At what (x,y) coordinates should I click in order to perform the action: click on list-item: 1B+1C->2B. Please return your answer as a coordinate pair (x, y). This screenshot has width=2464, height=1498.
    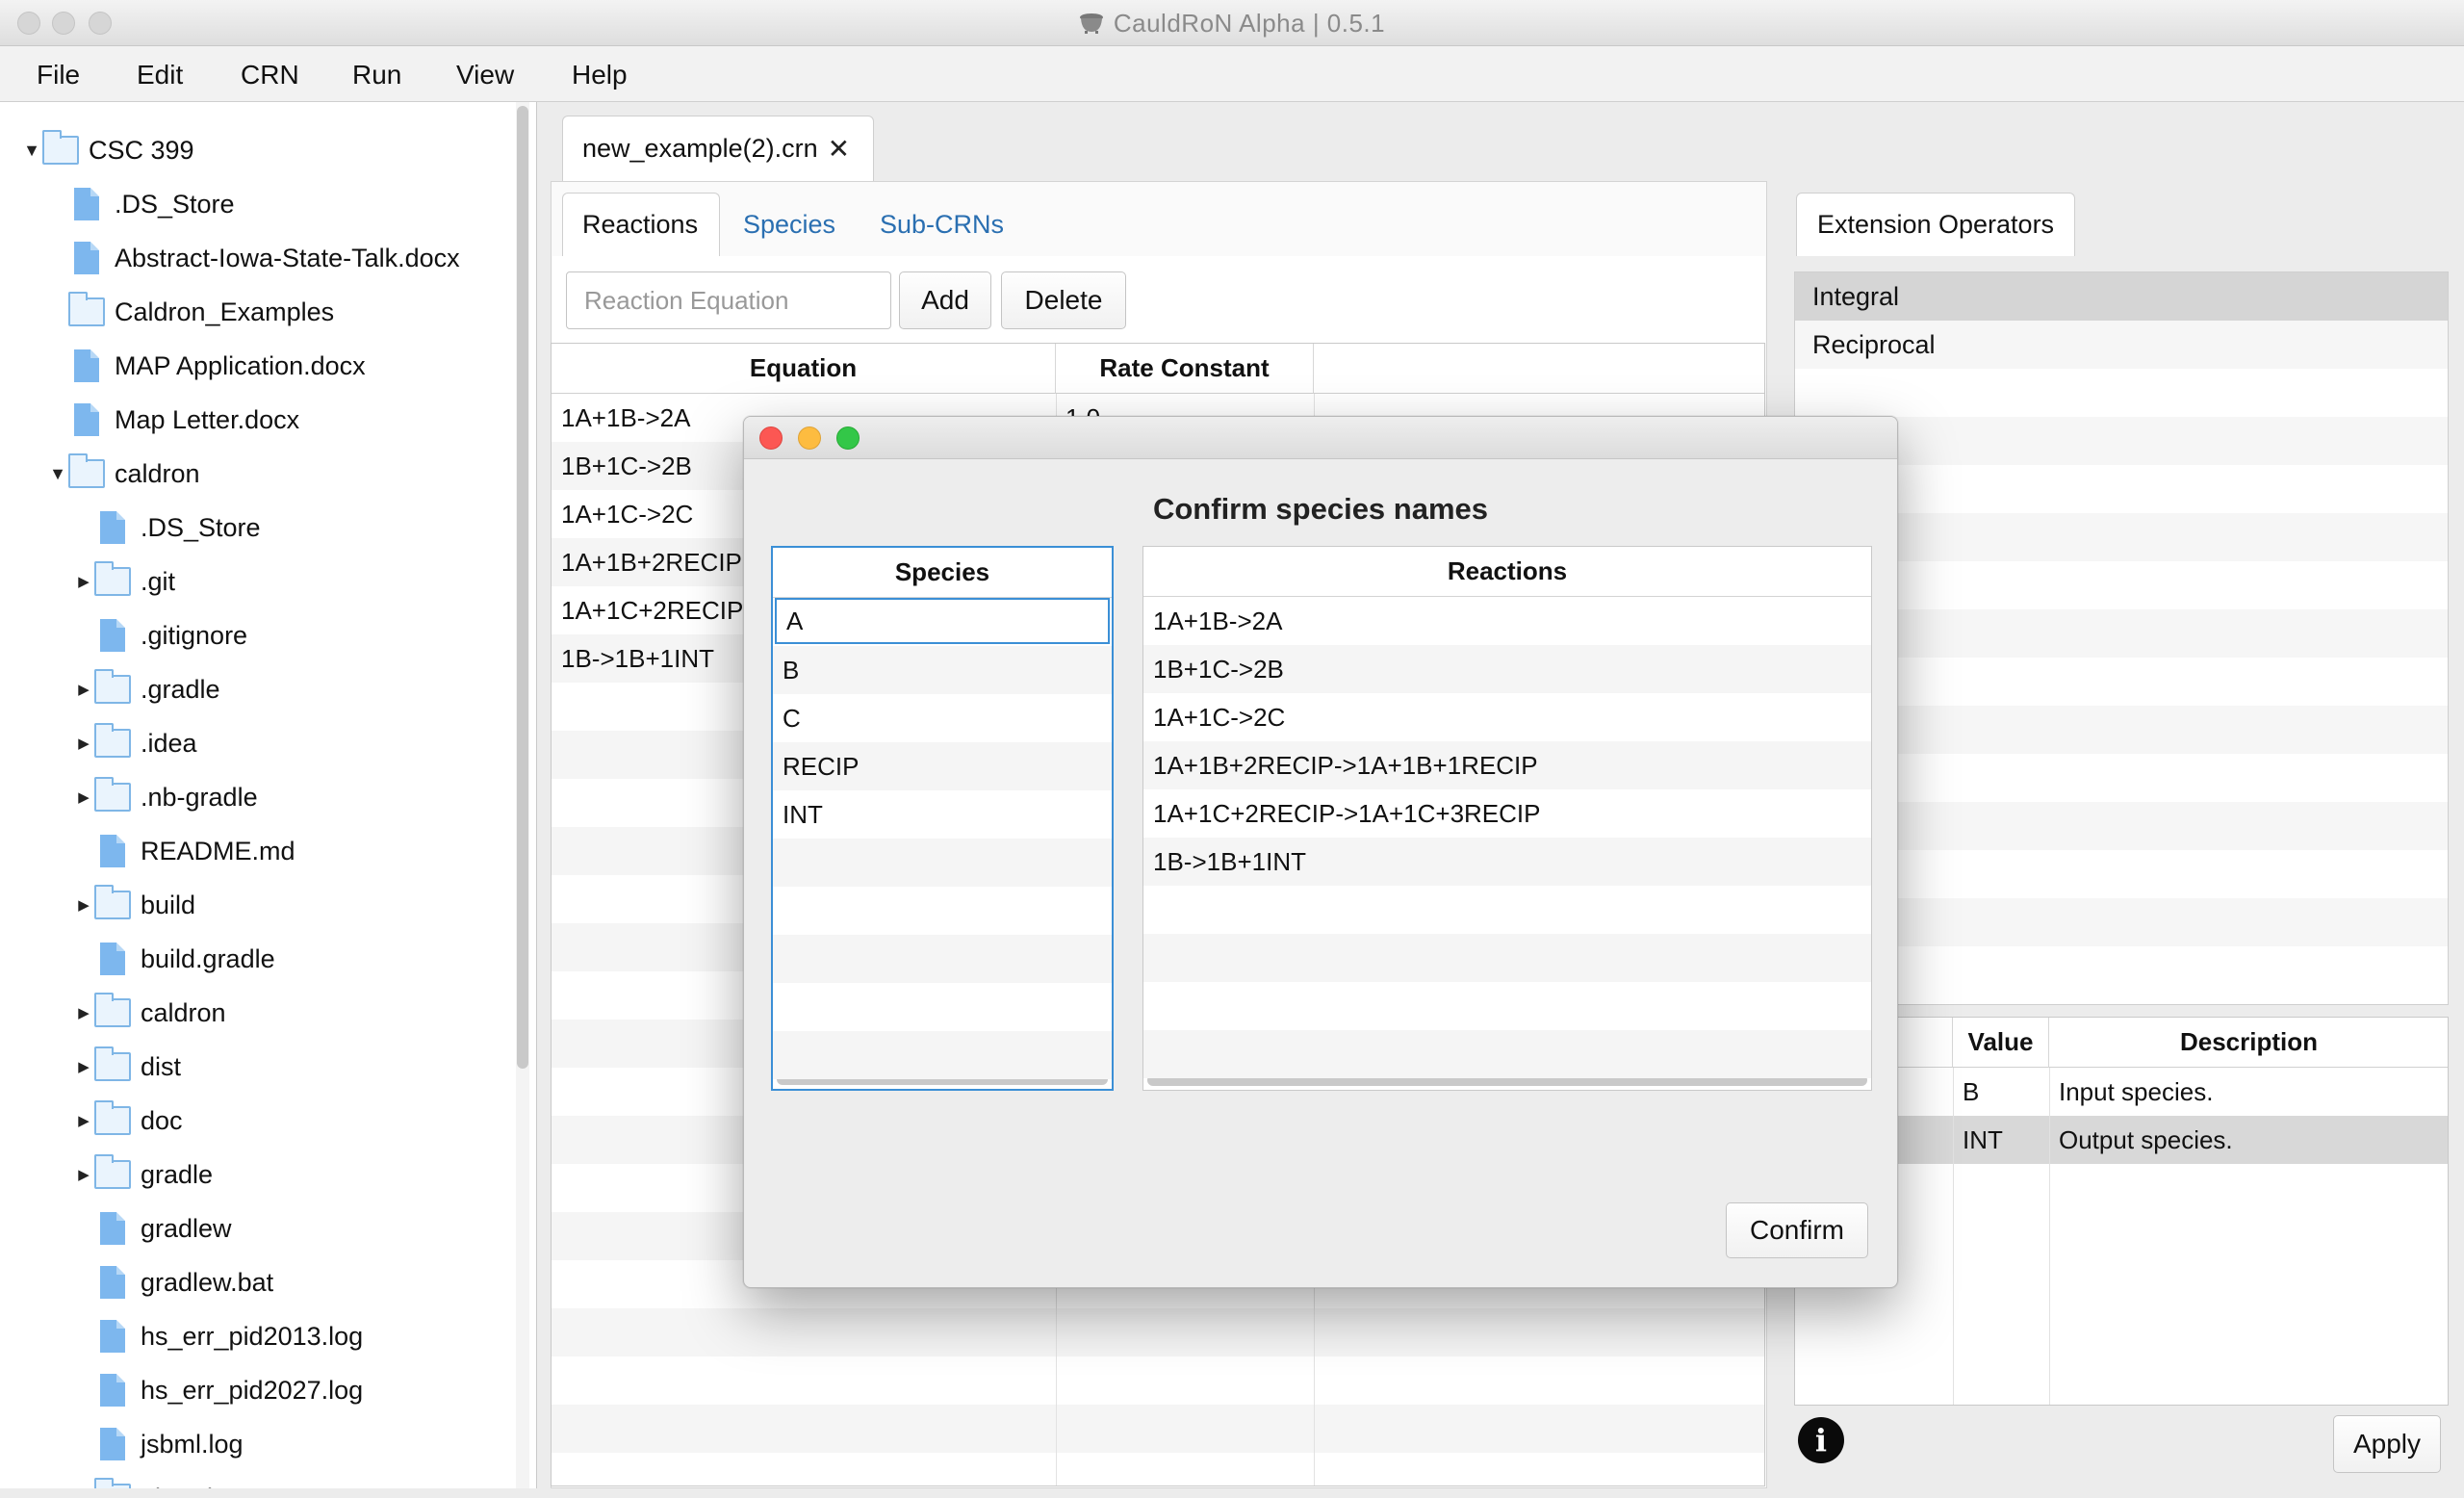
    Looking at the image, I should click on (1507, 669).